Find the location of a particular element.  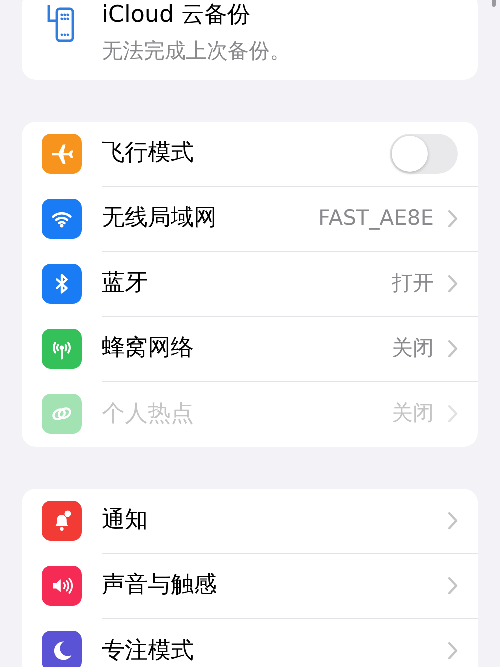

row-label: 个人热点 is located at coordinates (148, 414).